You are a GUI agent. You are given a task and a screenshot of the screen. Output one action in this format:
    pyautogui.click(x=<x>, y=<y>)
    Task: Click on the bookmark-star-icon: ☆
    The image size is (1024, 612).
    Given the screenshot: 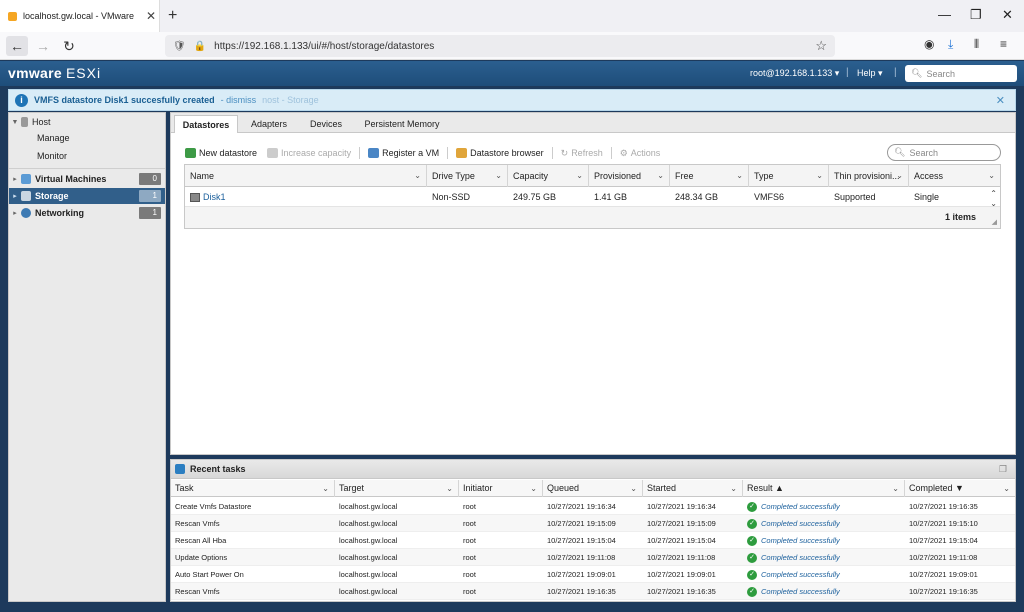 What is the action you would take?
    pyautogui.click(x=821, y=46)
    